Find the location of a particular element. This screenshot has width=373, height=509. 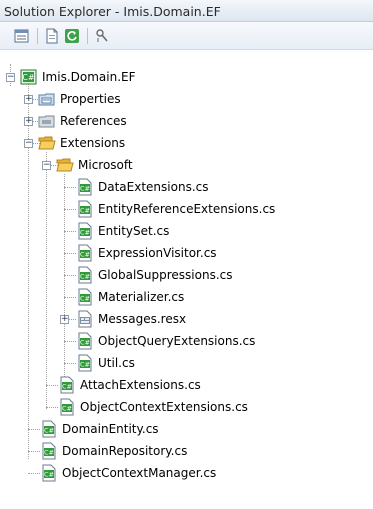

tree-item-microsoft: Microsoft is located at coordinates (94, 165).